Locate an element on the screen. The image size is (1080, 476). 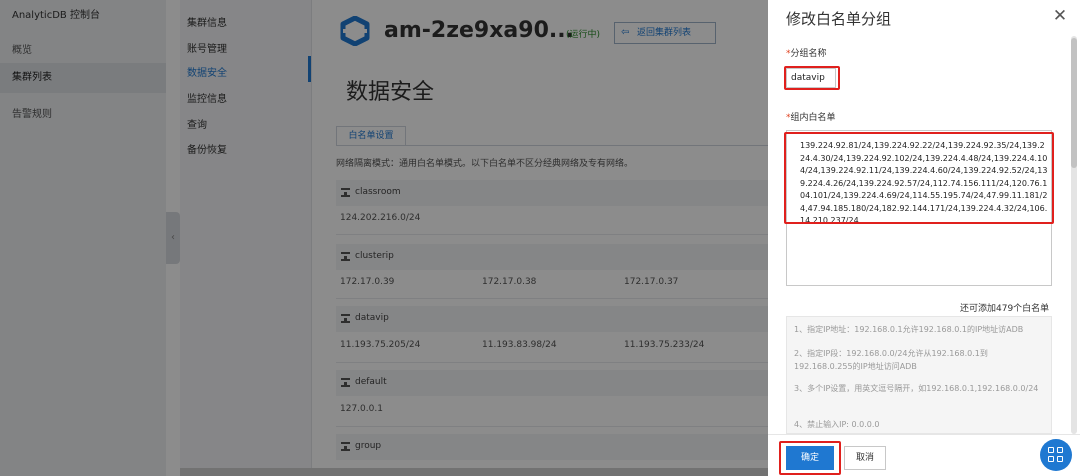
close-icon: ✕ is located at coordinates (1060, 16).